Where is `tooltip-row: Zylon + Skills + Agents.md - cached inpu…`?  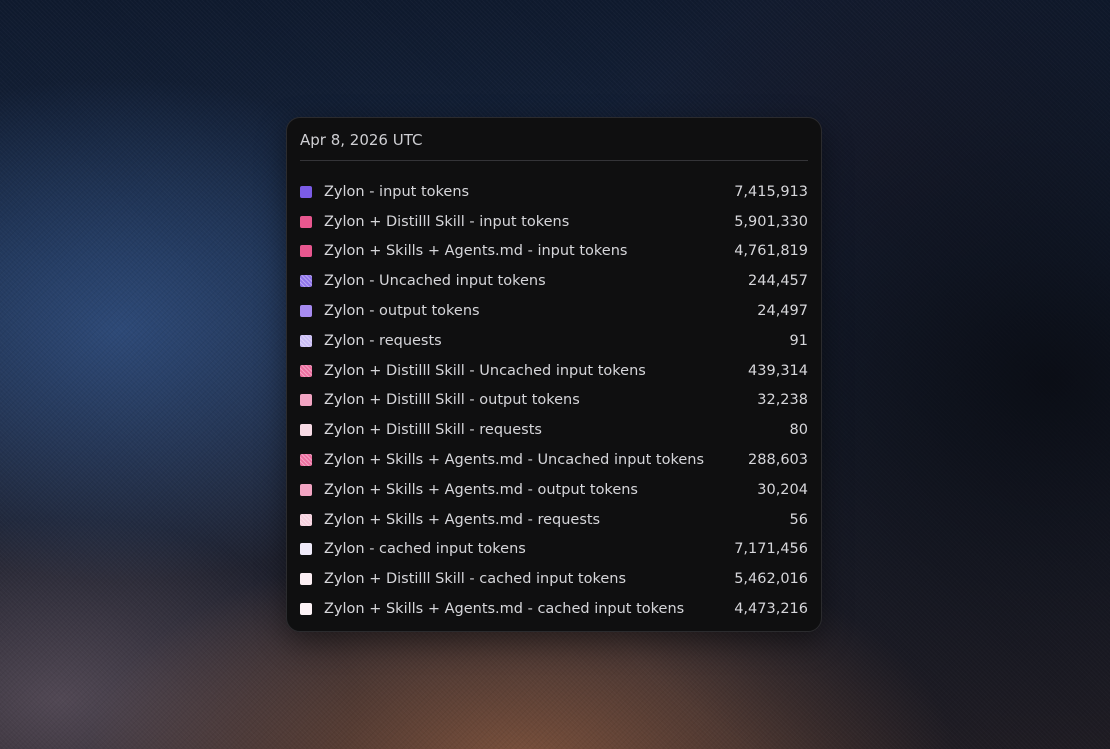 tooltip-row: Zylon + Skills + Agents.md - cached inpu… is located at coordinates (554, 609).